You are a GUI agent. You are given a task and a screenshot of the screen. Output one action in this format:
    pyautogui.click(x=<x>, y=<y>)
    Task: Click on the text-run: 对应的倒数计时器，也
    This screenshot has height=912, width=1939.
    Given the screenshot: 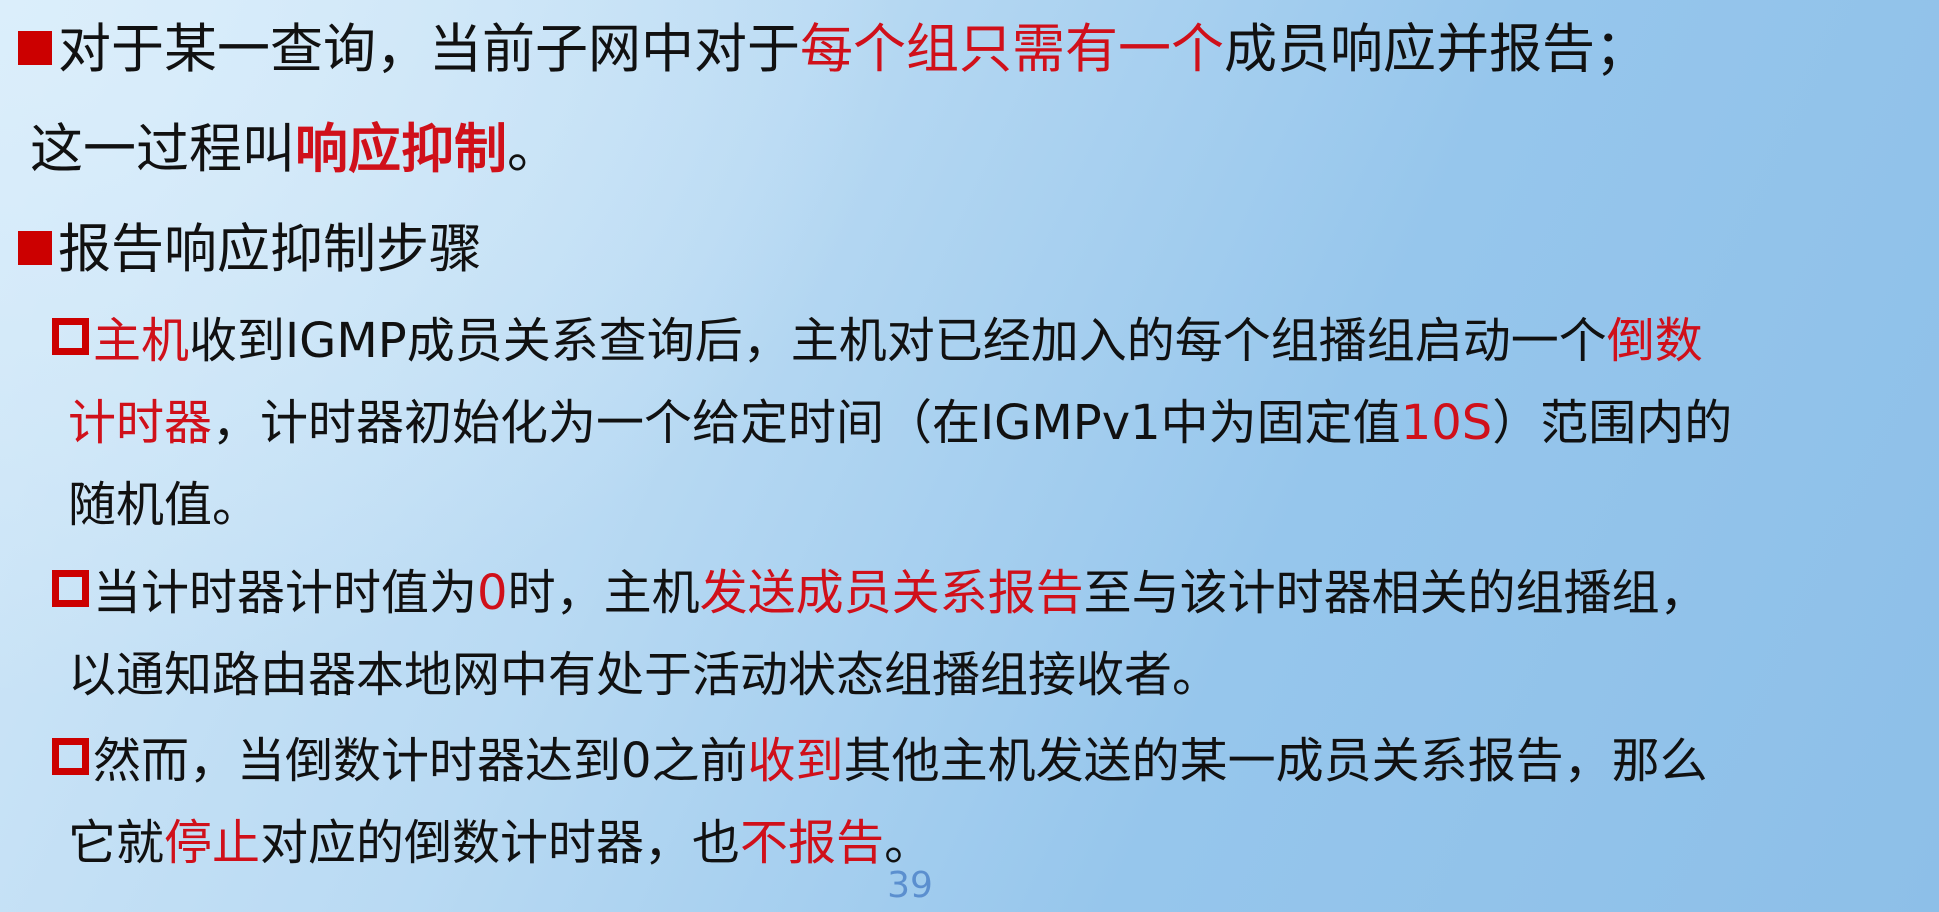 What is the action you would take?
    pyautogui.click(x=500, y=843)
    